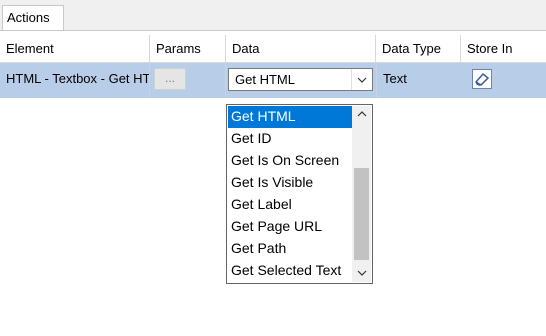 The height and width of the screenshot is (336, 546). I want to click on dropdown-option: Get ID, so click(290, 139).